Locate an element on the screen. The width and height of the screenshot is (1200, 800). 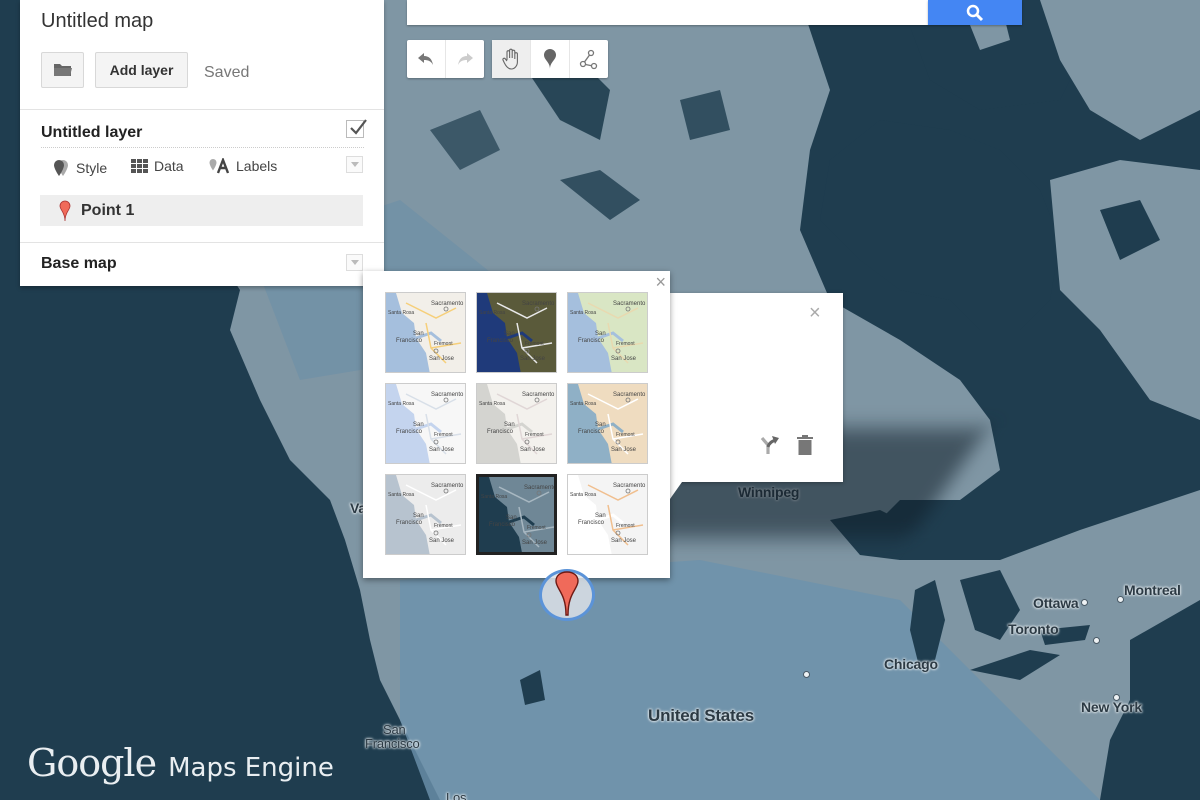
hand-icon is located at coordinates (510, 59).